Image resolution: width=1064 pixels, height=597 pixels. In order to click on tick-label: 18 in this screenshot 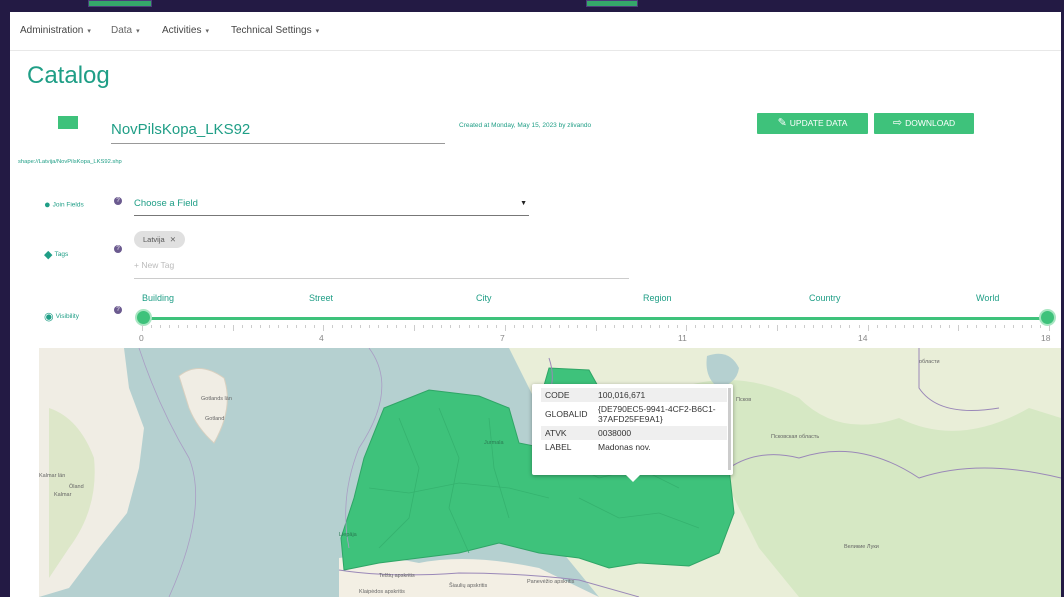, I will do `click(1046, 338)`.